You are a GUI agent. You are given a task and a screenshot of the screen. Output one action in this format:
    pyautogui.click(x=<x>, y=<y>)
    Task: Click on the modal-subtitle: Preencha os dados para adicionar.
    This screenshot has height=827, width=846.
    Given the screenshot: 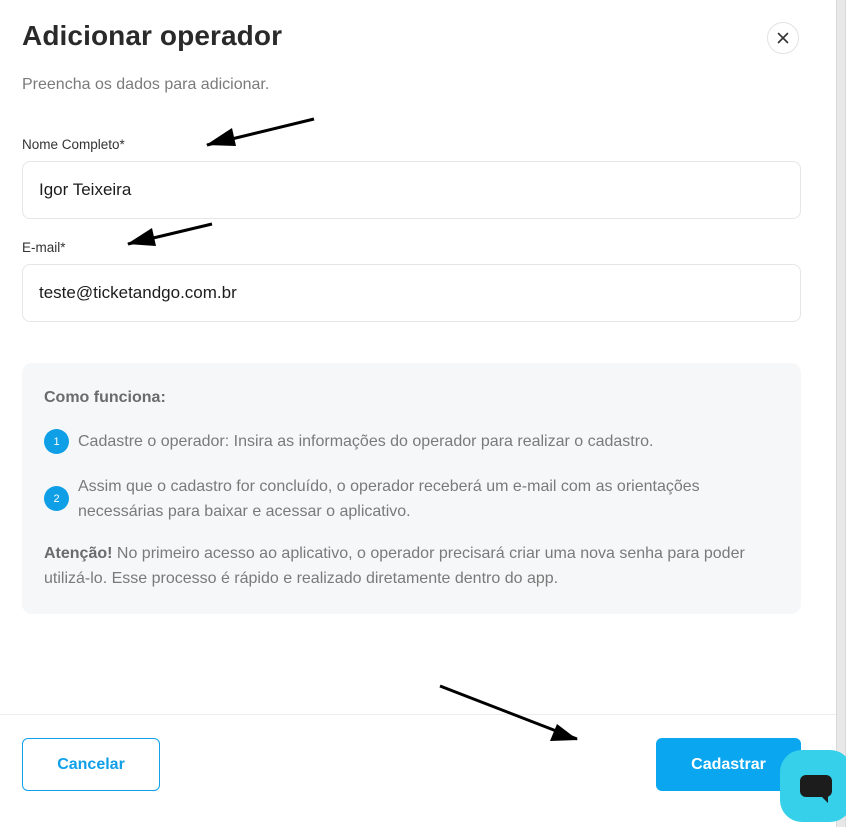 What is the action you would take?
    pyautogui.click(x=146, y=84)
    